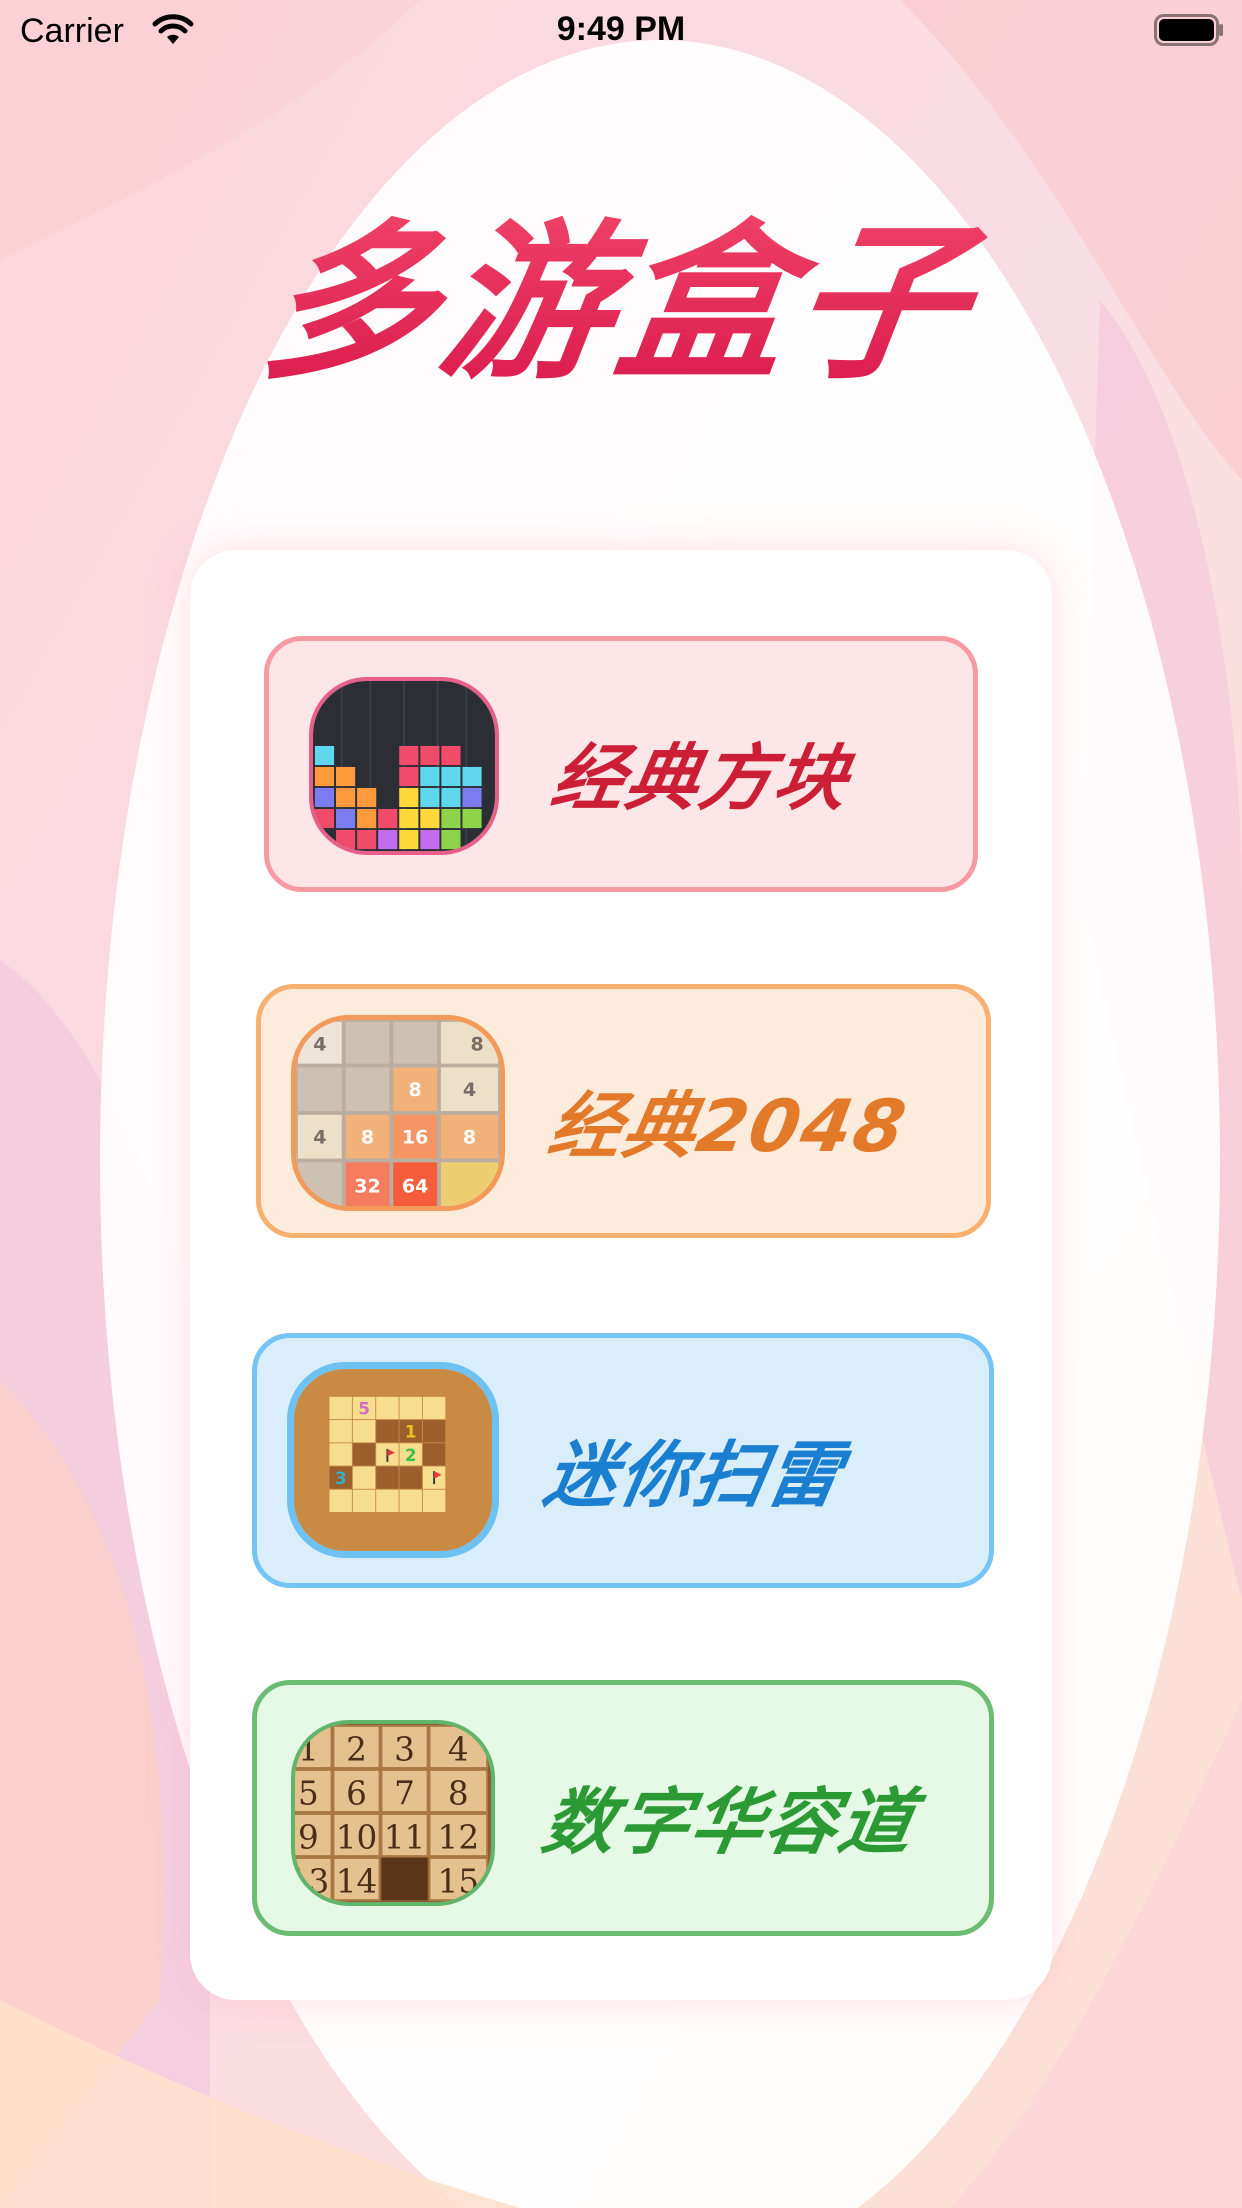  What do you see at coordinates (393, 1813) in the screenshot?
I see `number-slide-puzzle-icon: 1 2 3 4 5 6 7 8 9 10 11 12 13 14 15` at bounding box center [393, 1813].